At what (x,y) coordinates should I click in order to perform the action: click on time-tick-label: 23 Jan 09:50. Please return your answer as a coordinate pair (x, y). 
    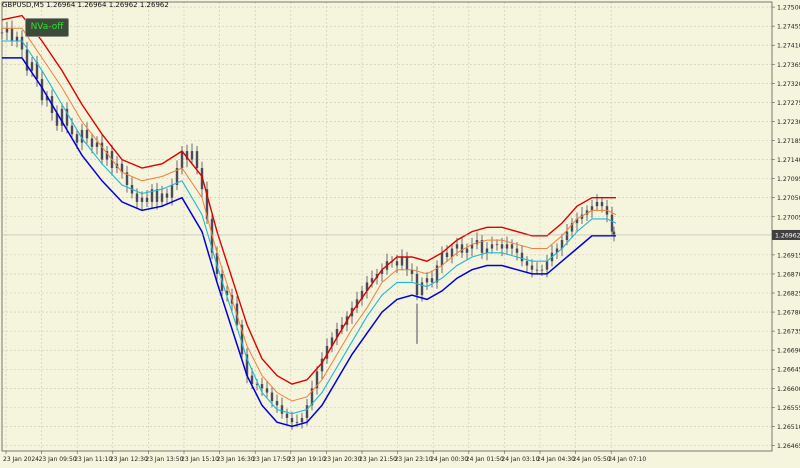
    Looking at the image, I should click on (58, 459).